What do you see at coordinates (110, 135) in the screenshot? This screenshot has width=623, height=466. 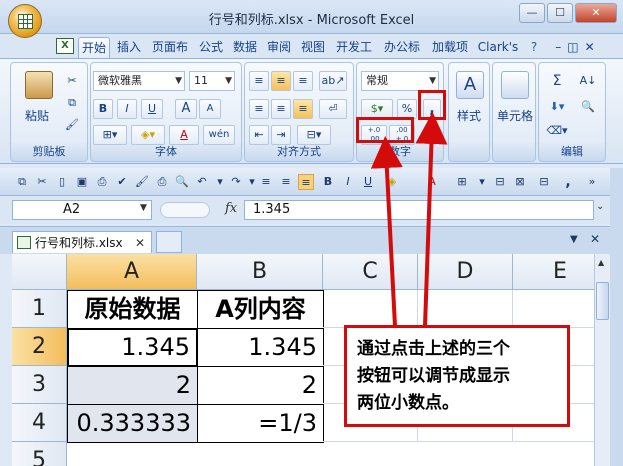 I see `borders-button: ⊞▾` at bounding box center [110, 135].